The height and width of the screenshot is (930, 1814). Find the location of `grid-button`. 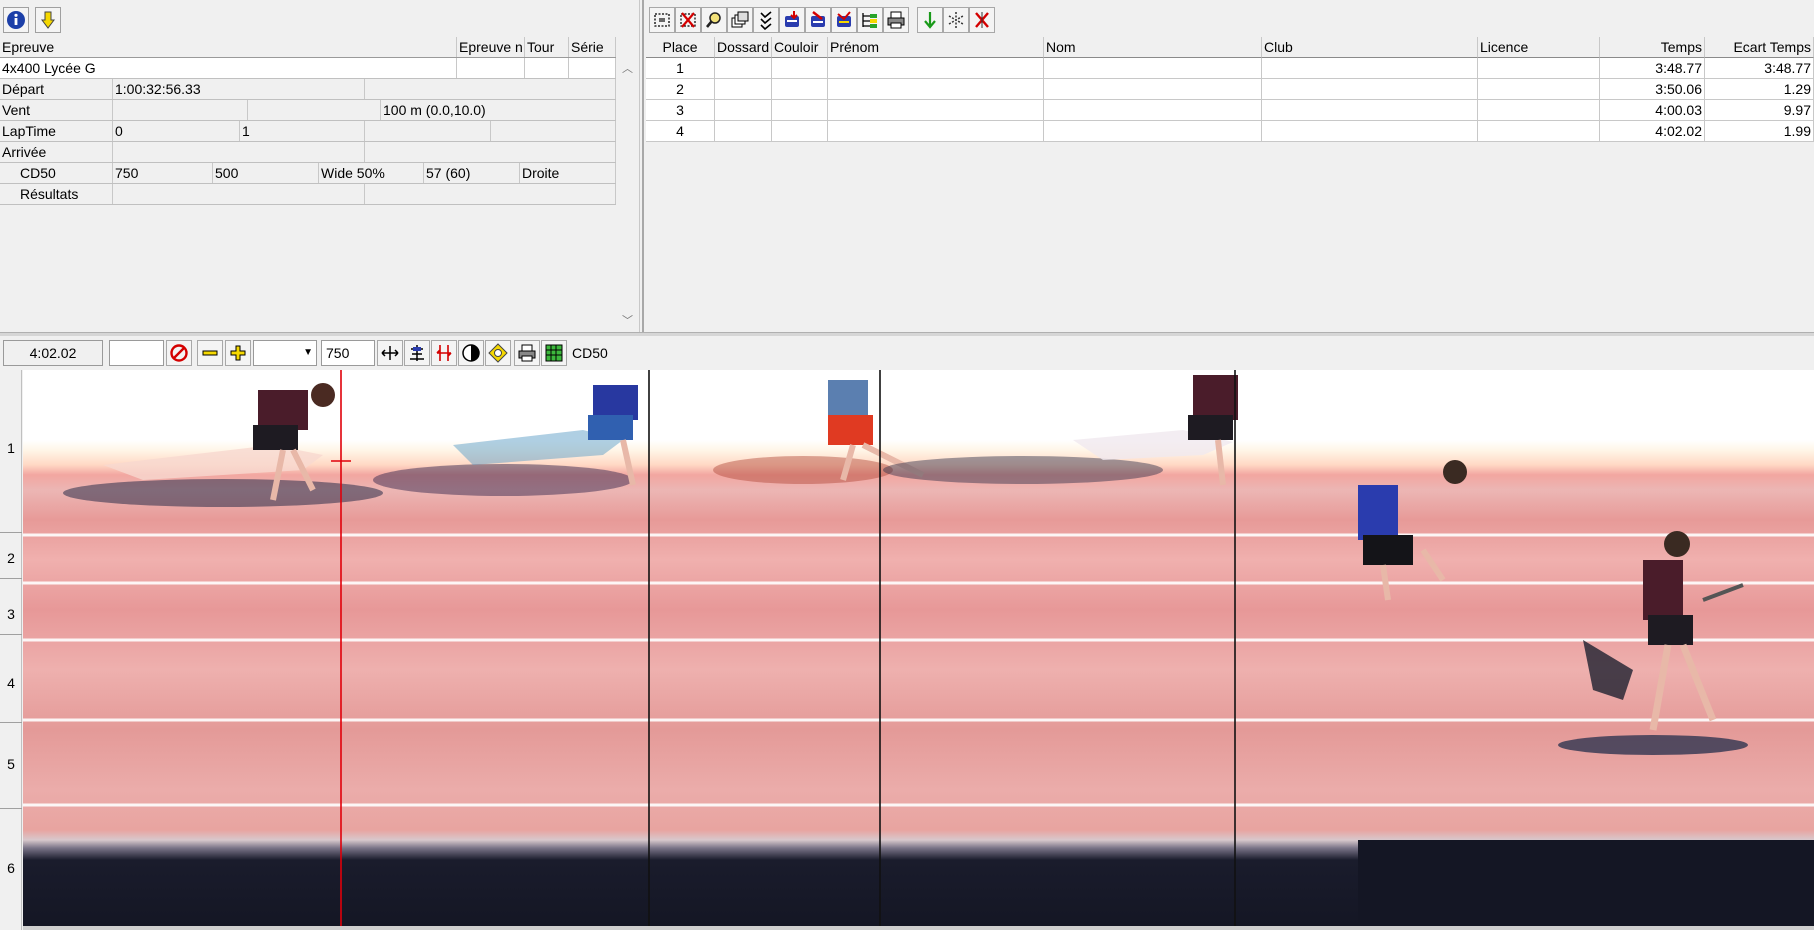

grid-button is located at coordinates (554, 353).